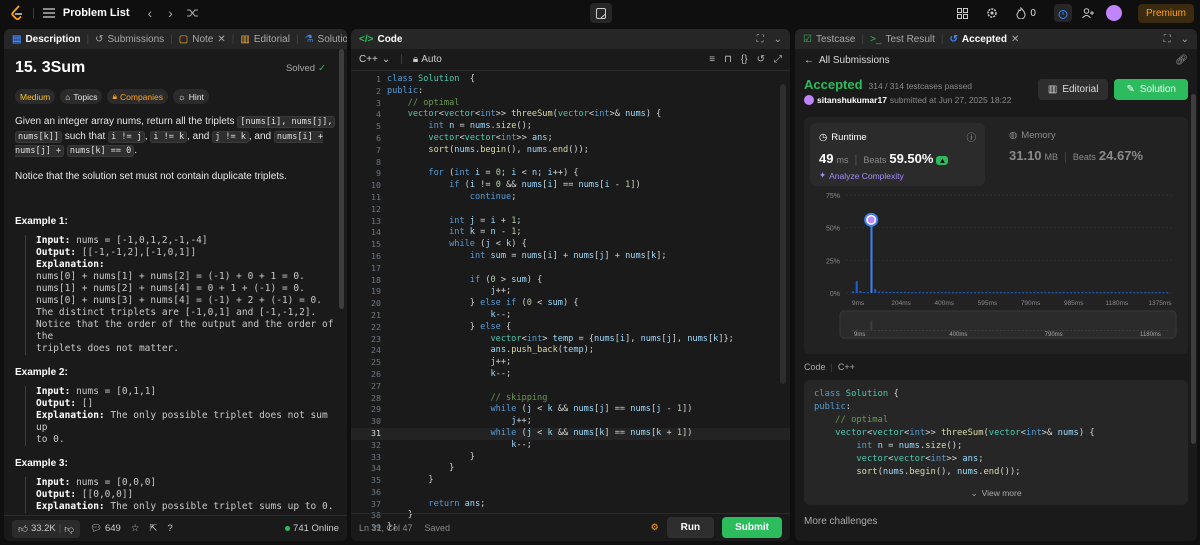 This screenshot has width=1200, height=545. I want to click on share-link-icon: 🔗︎, so click(1181, 60).